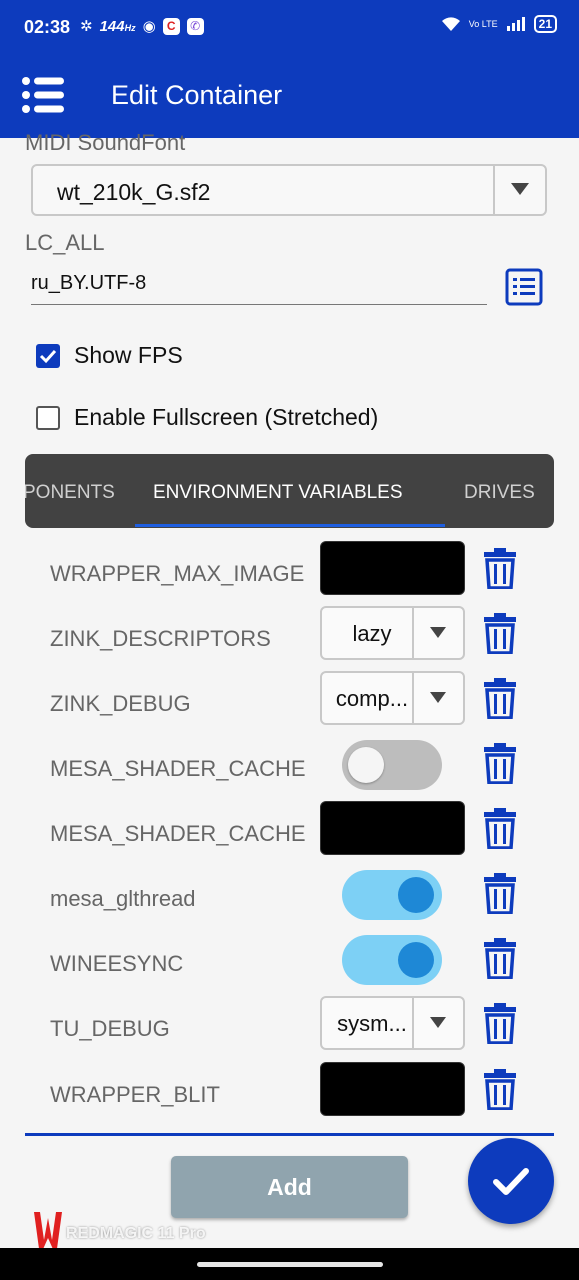 The height and width of the screenshot is (1280, 579). Describe the element at coordinates (112, 26) in the screenshot. I see `refresh-rate: 144` at that location.